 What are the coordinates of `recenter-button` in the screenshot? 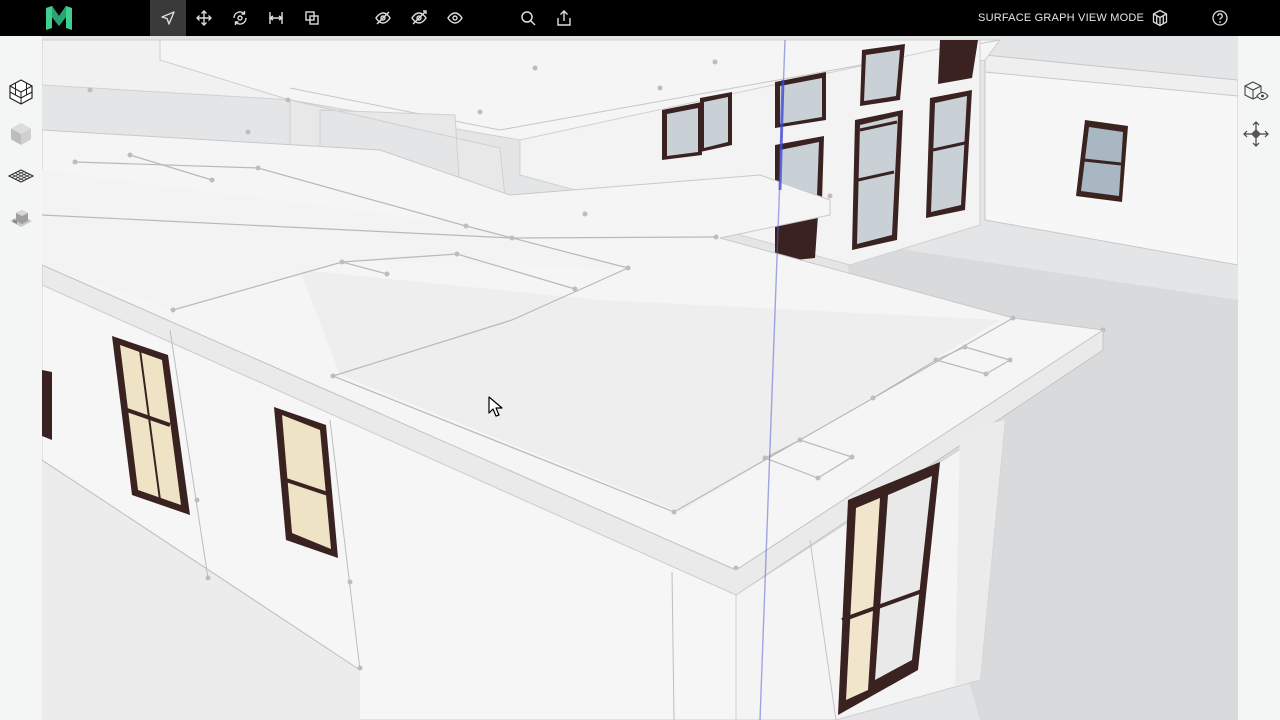 It's located at (1256, 134).